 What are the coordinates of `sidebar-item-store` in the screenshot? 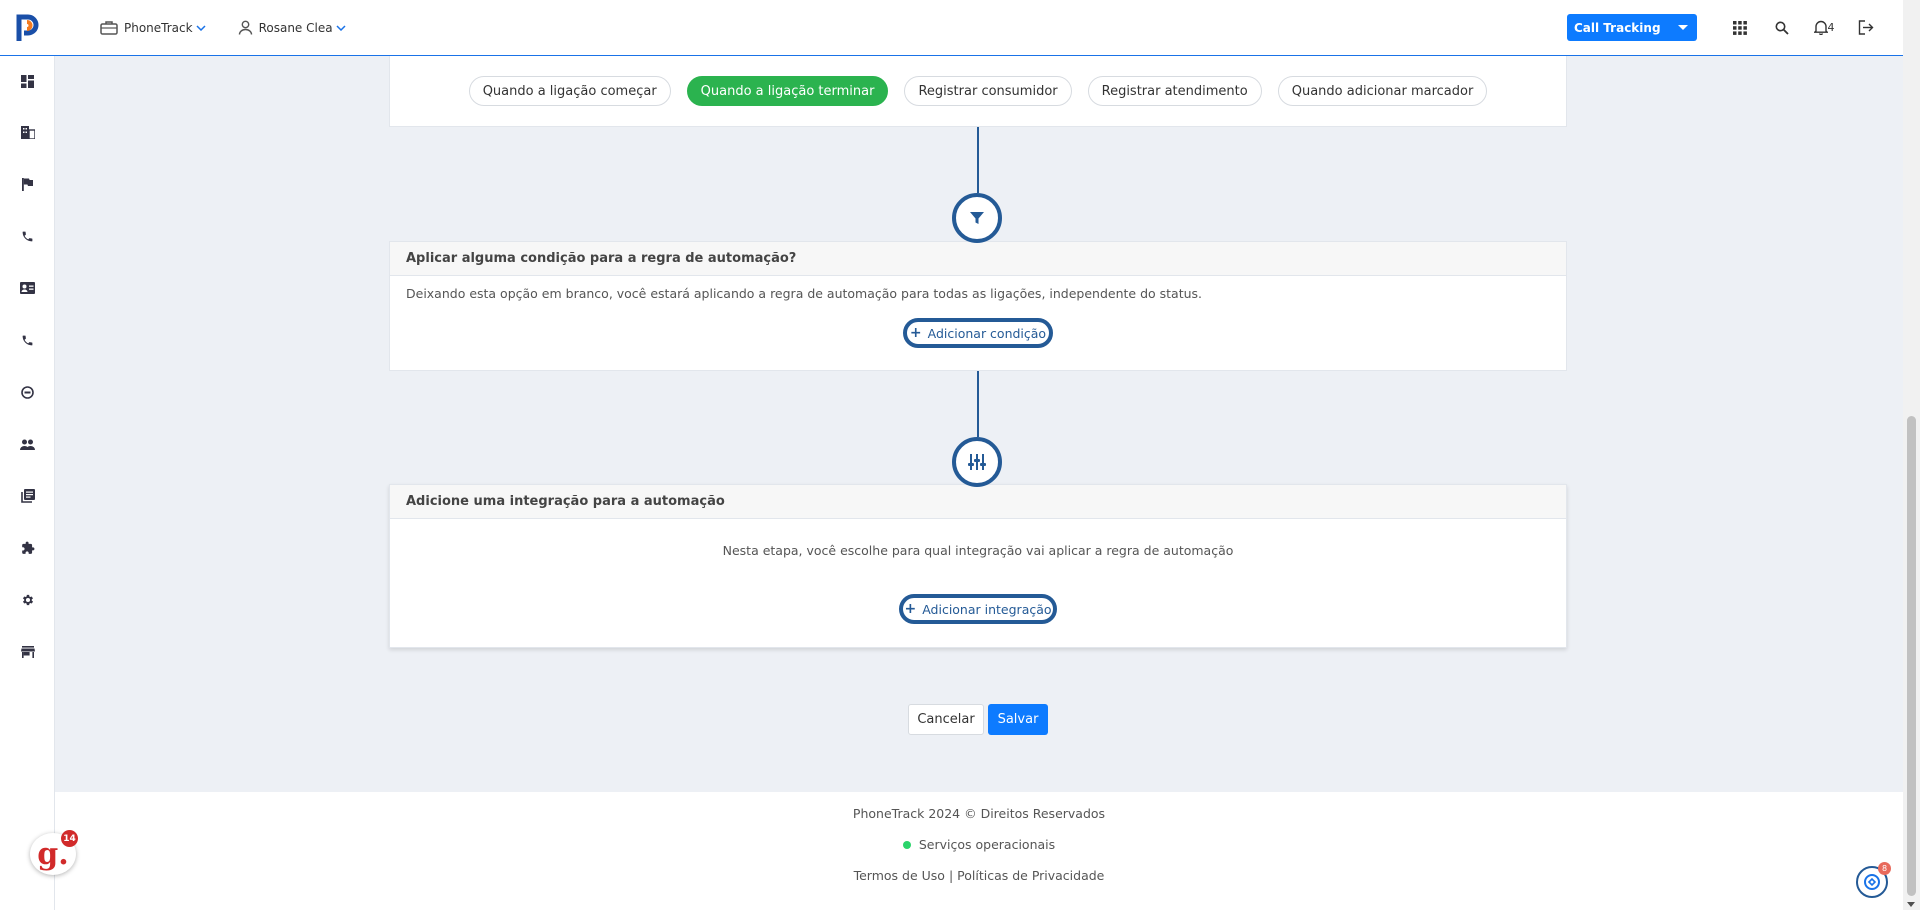 It's located at (27, 652).